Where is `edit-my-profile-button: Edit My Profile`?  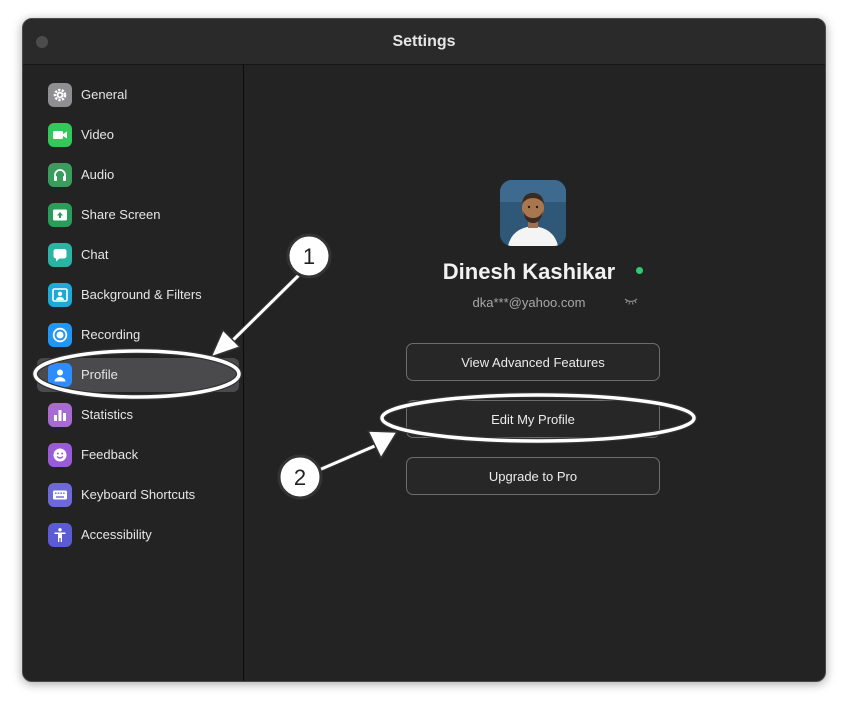
edit-my-profile-button: Edit My Profile is located at coordinates (533, 419).